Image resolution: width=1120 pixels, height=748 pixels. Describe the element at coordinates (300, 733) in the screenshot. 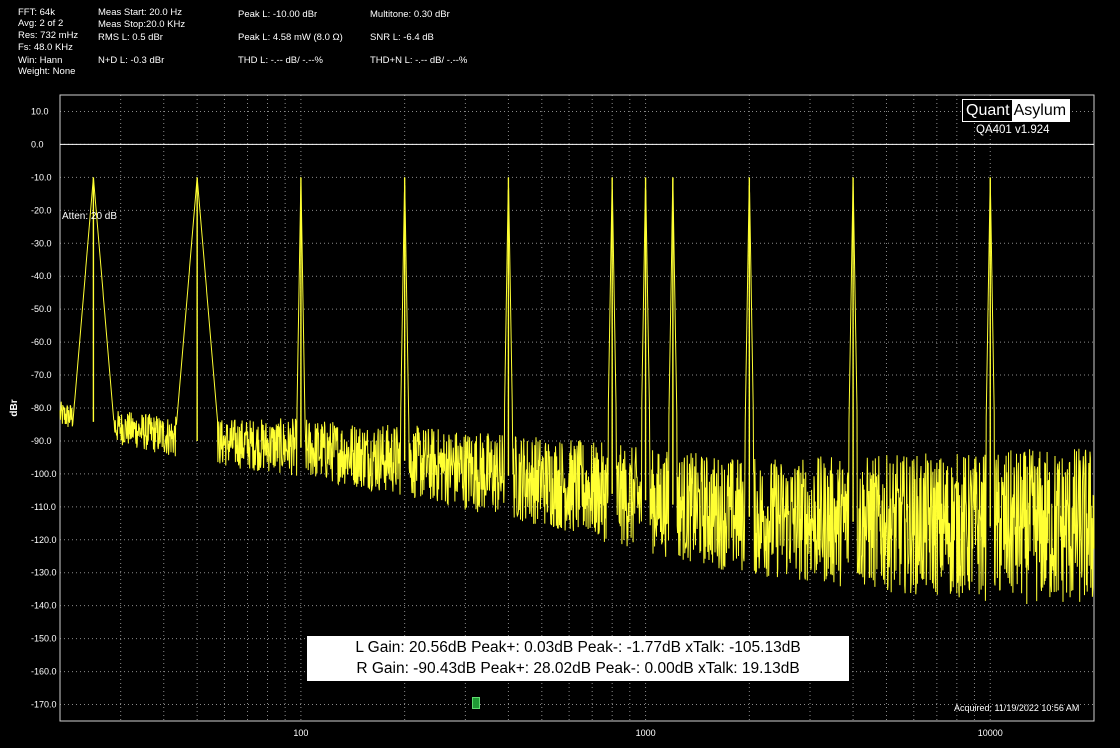

I see `x-tick-label: 100` at that location.